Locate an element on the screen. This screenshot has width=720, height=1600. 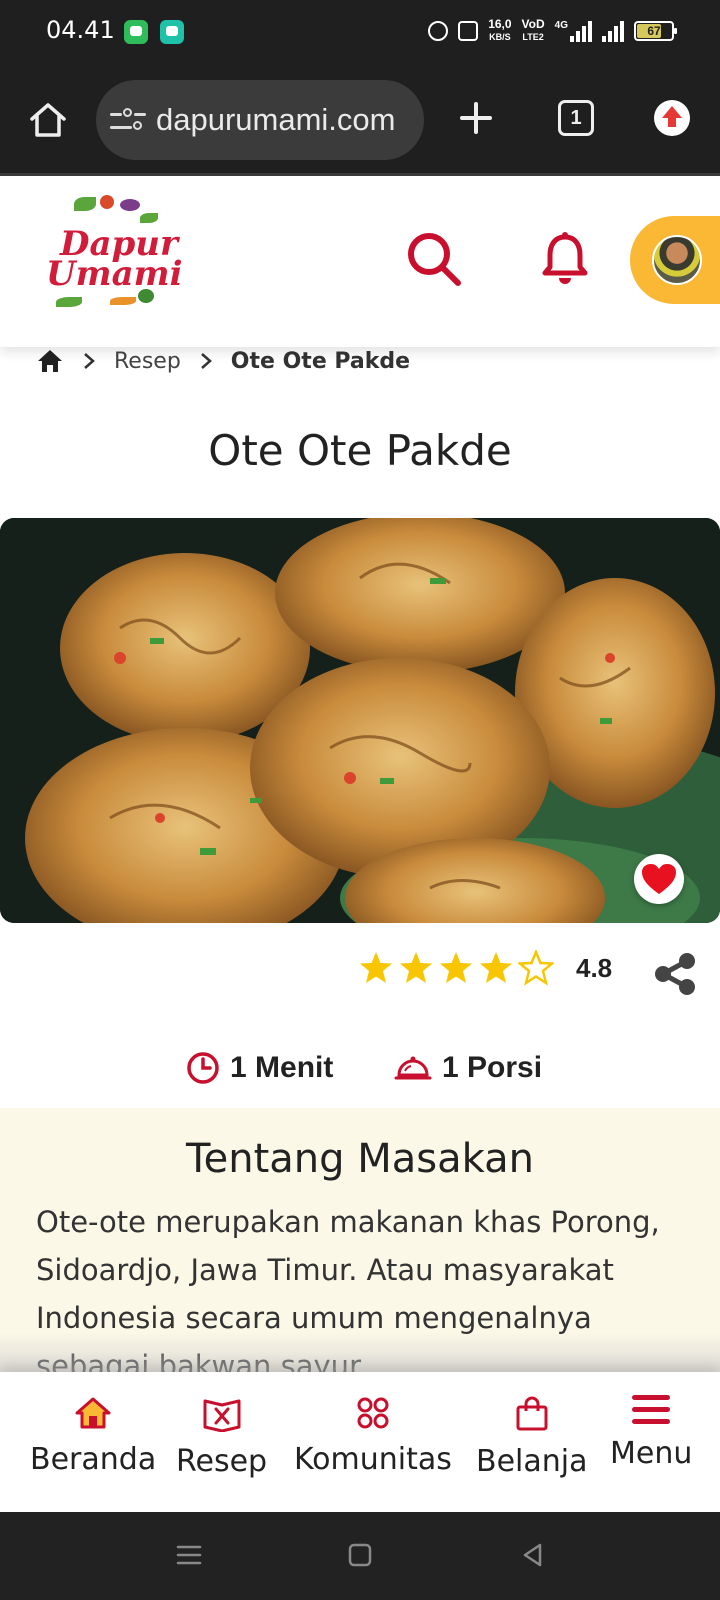
battery-icon: 67 is located at coordinates (655, 30).